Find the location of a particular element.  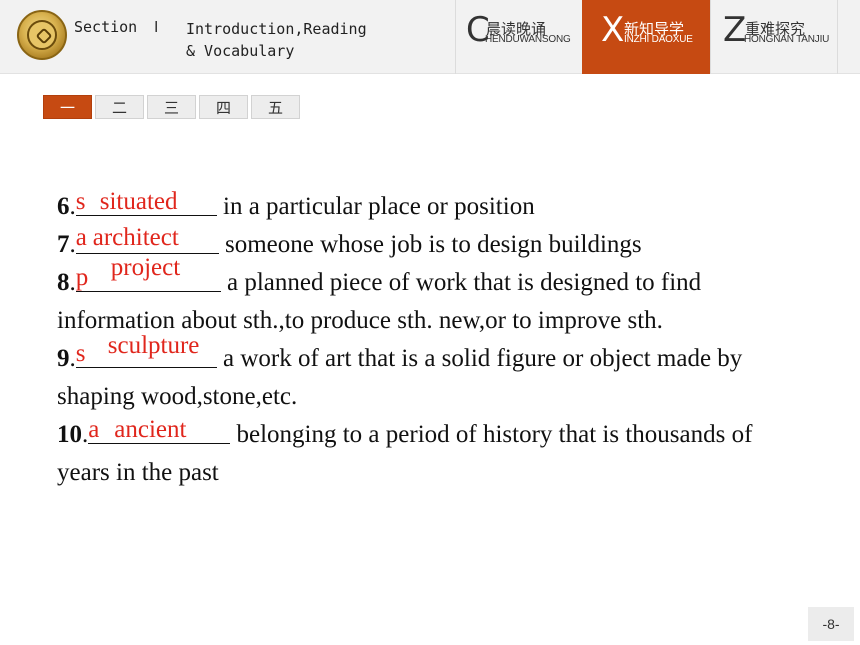

tab-part-3: 三 is located at coordinates (171, 107).